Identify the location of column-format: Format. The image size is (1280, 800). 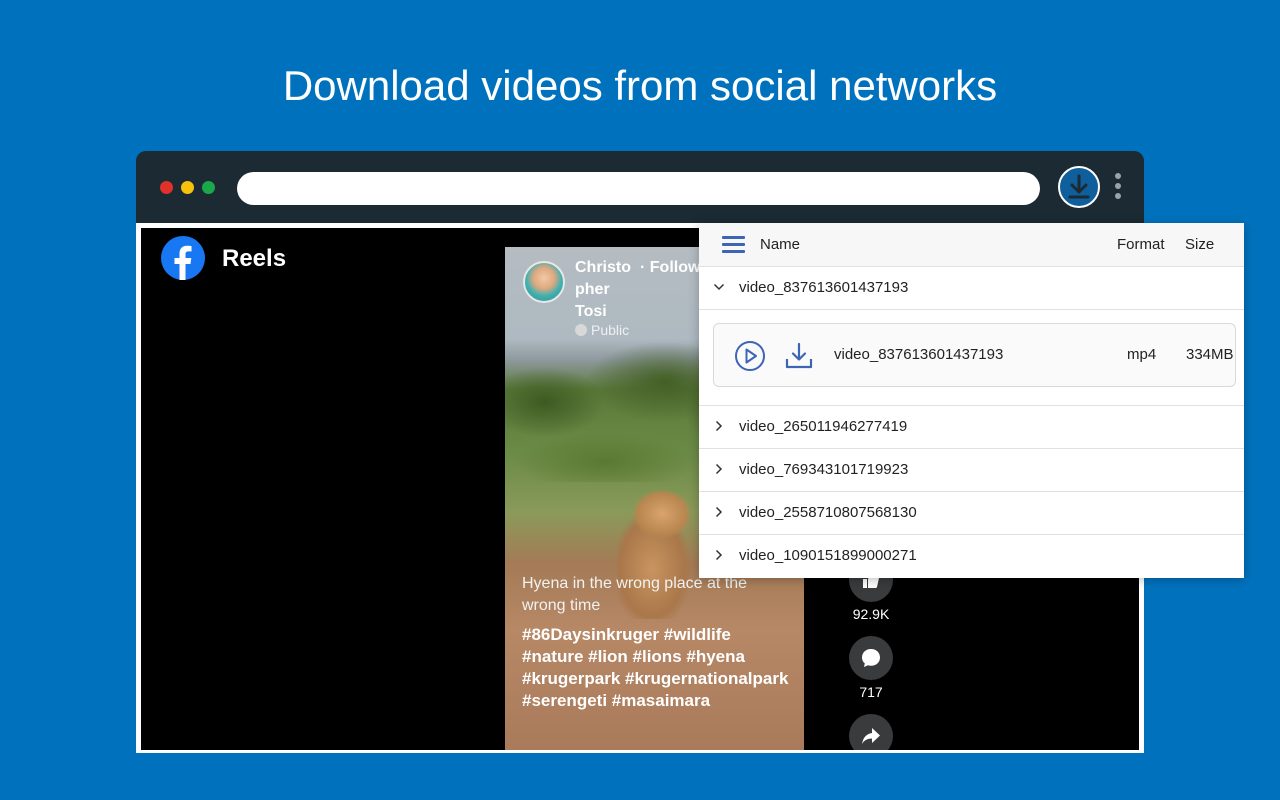
(1141, 244).